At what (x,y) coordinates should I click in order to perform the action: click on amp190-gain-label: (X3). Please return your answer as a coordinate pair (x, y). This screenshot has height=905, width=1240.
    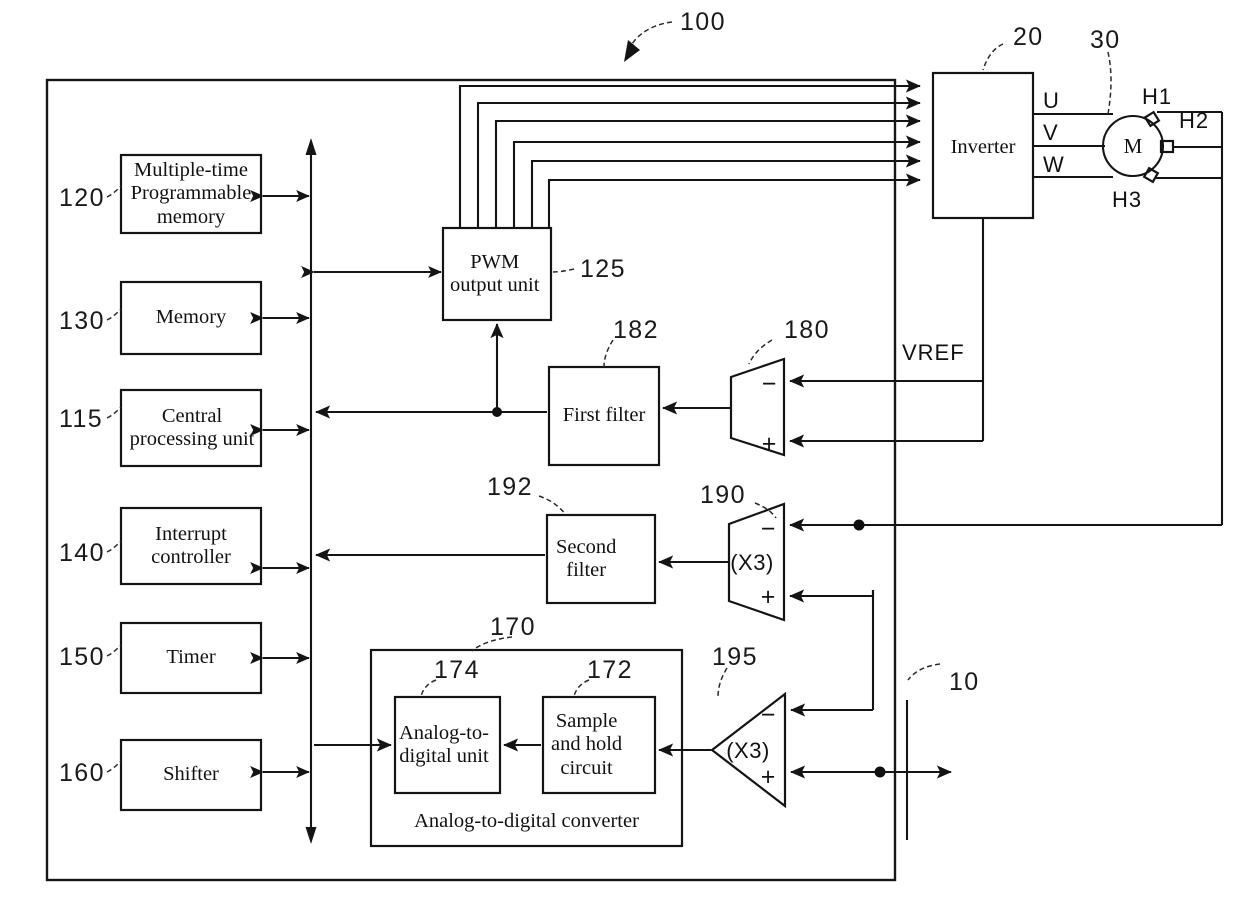
    Looking at the image, I should click on (752, 562).